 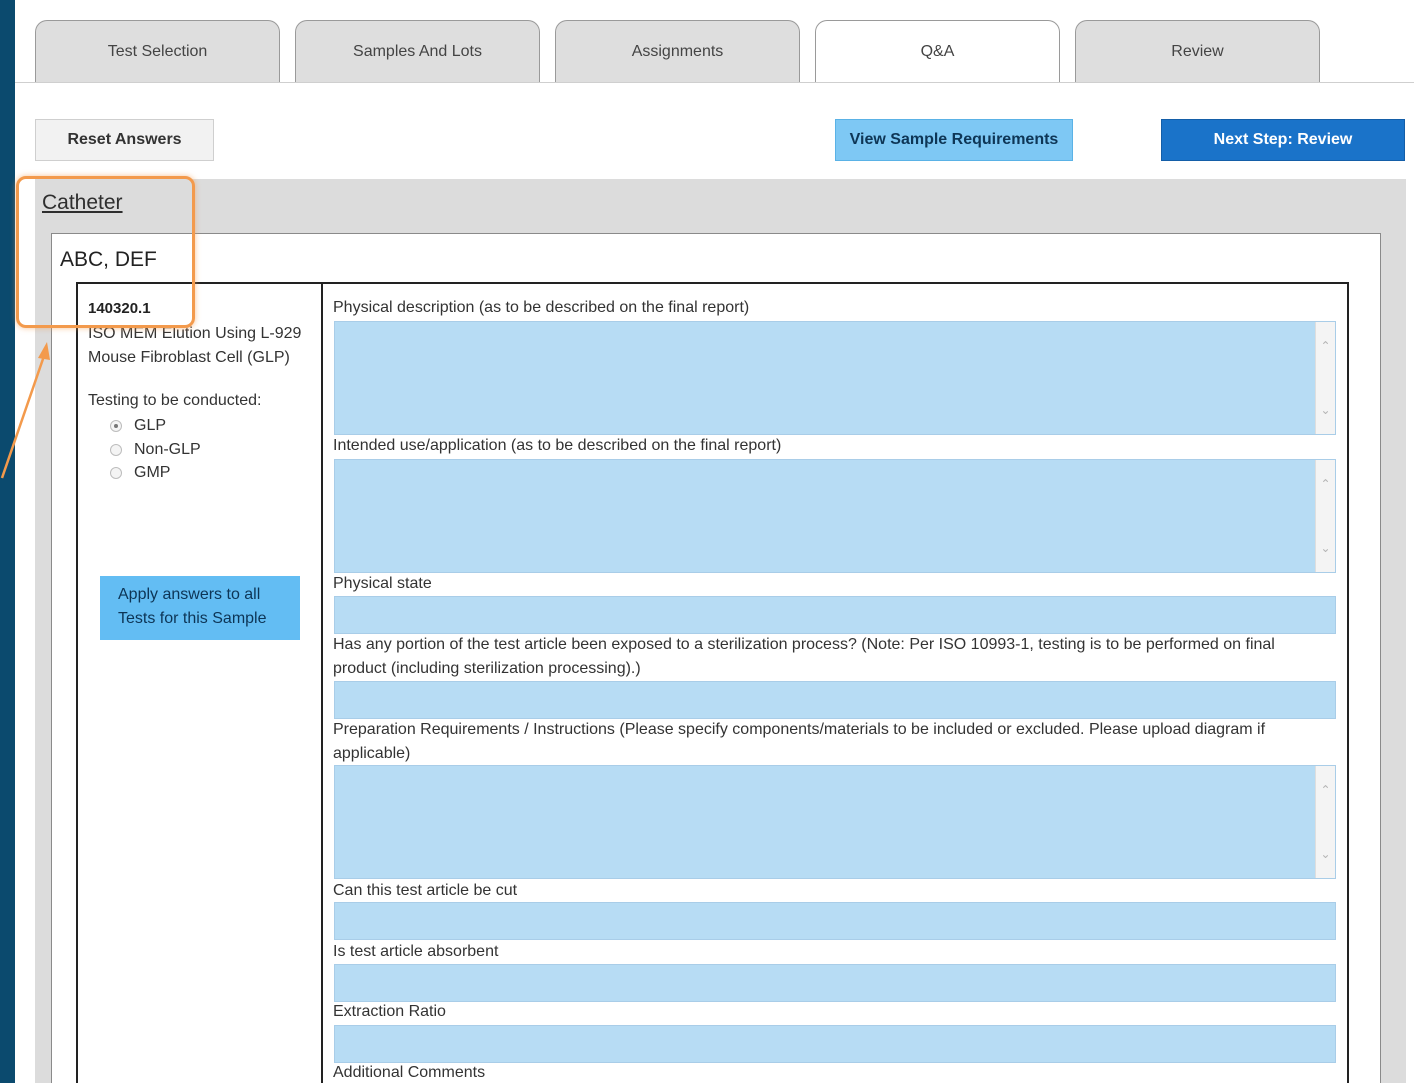 I want to click on intended-use-textarea: ⌃ ⌄, so click(x=835, y=516).